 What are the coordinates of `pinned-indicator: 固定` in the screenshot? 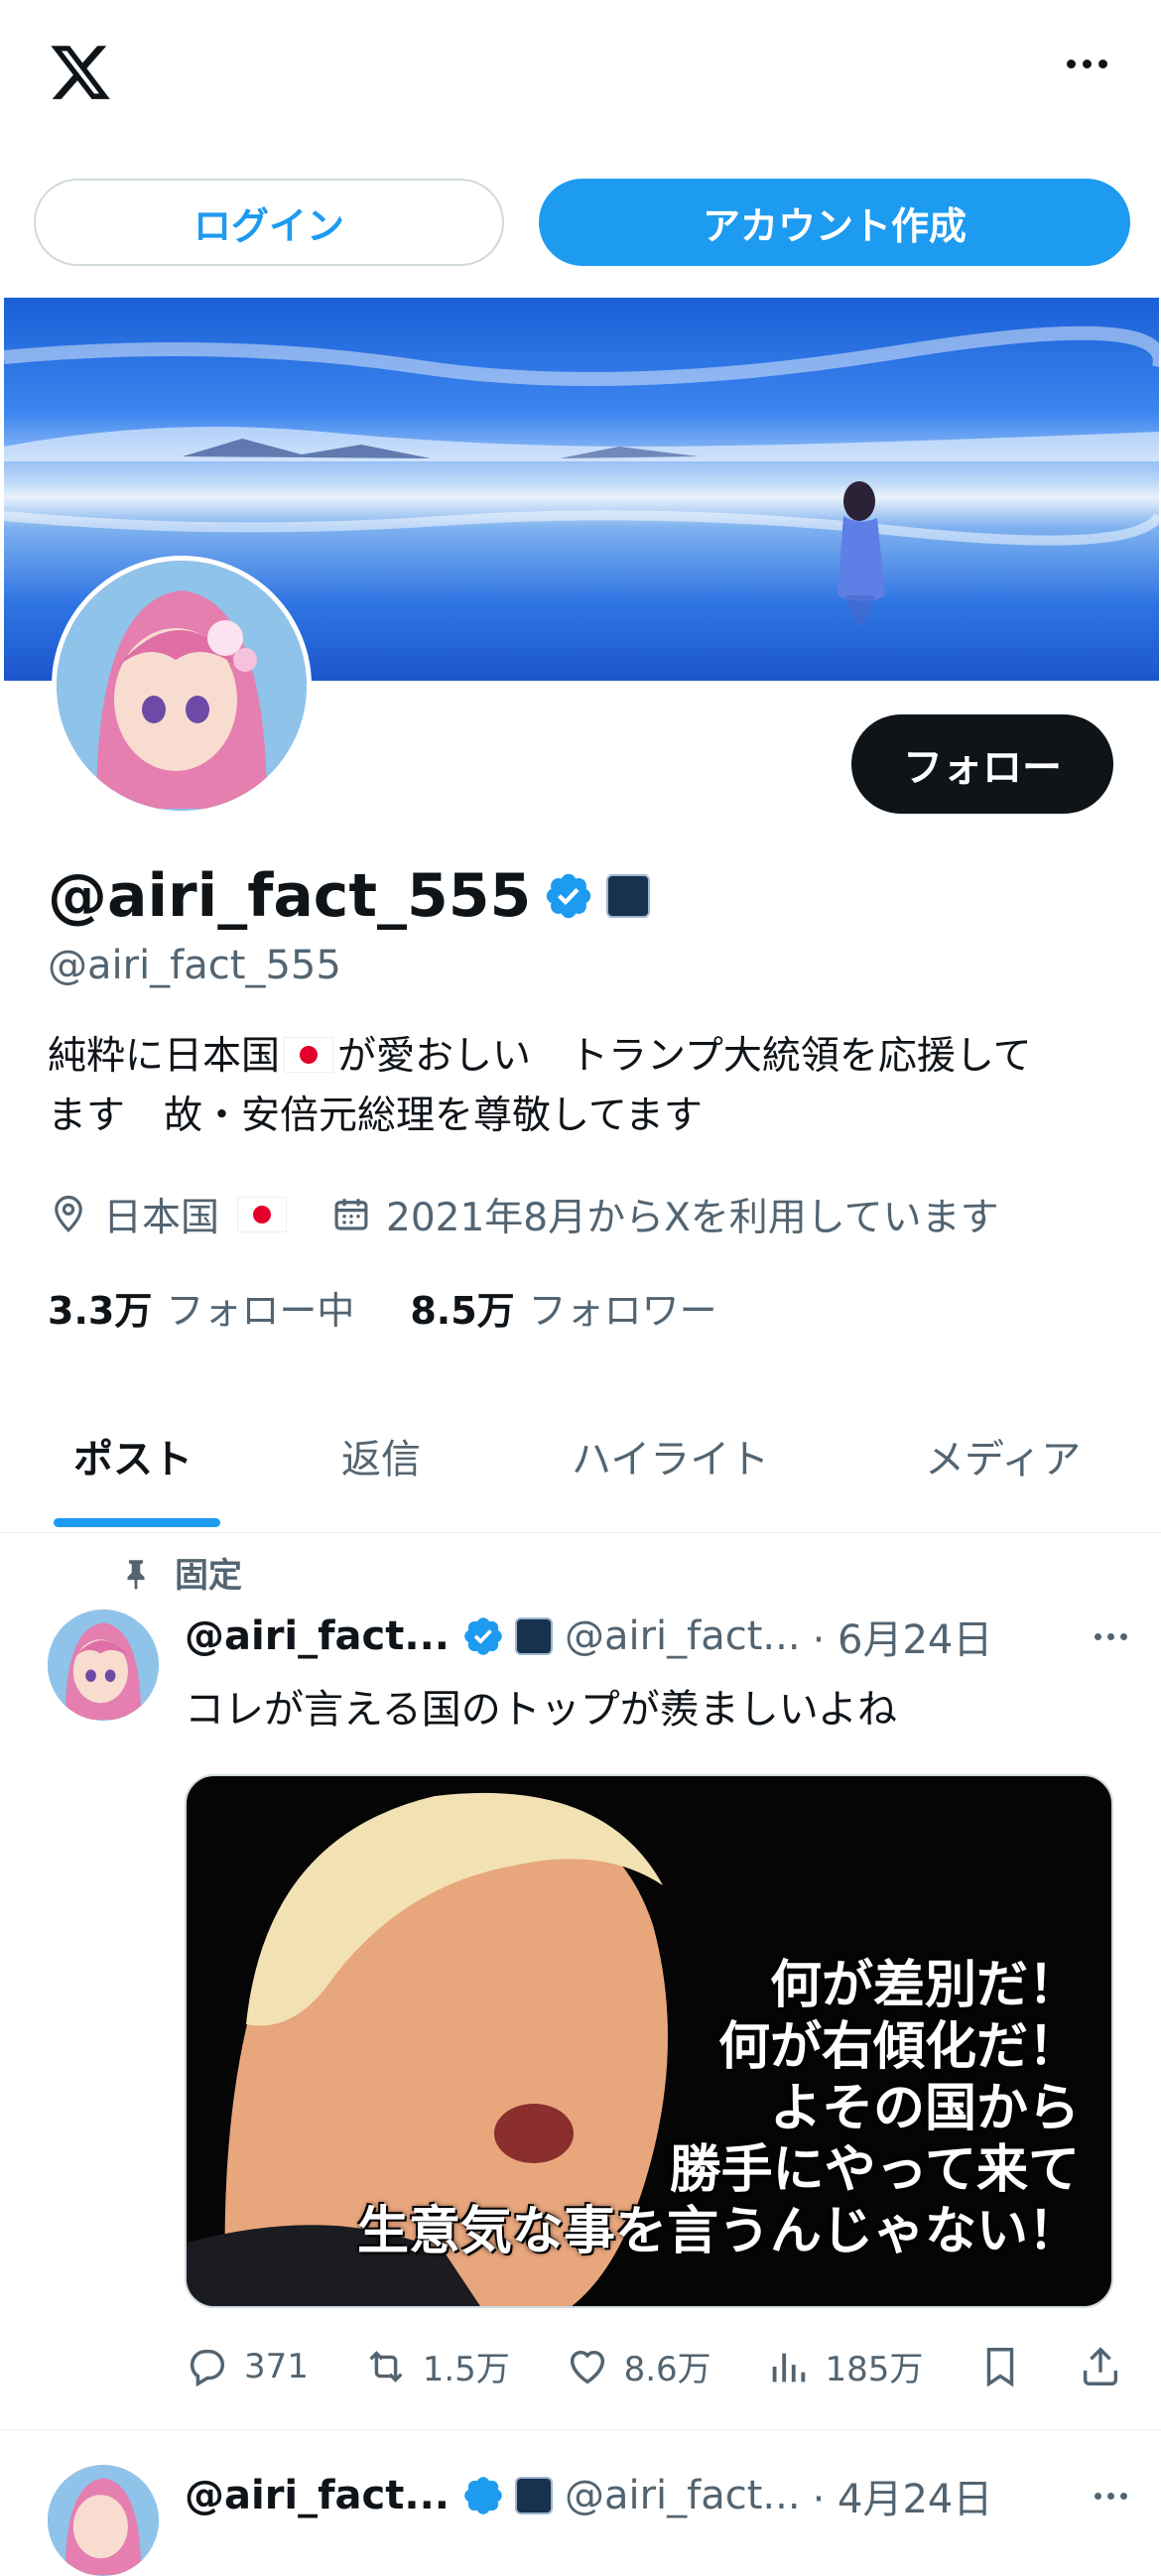 It's located at (180, 1573).